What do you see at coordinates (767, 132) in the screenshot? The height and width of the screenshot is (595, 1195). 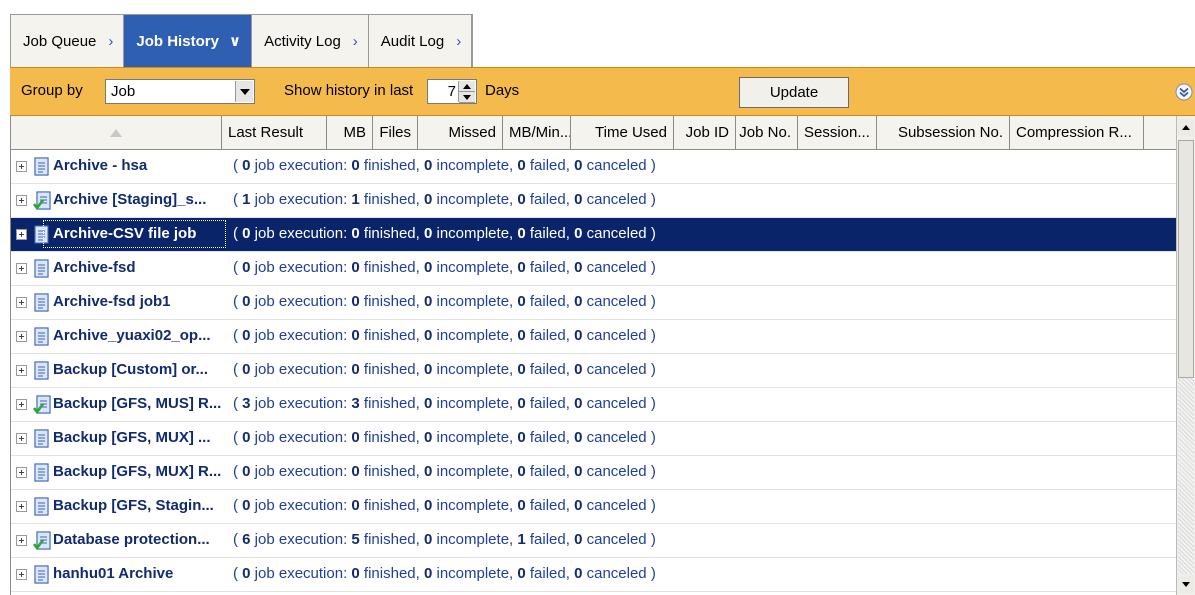 I see `column-header-job-no: Job No.` at bounding box center [767, 132].